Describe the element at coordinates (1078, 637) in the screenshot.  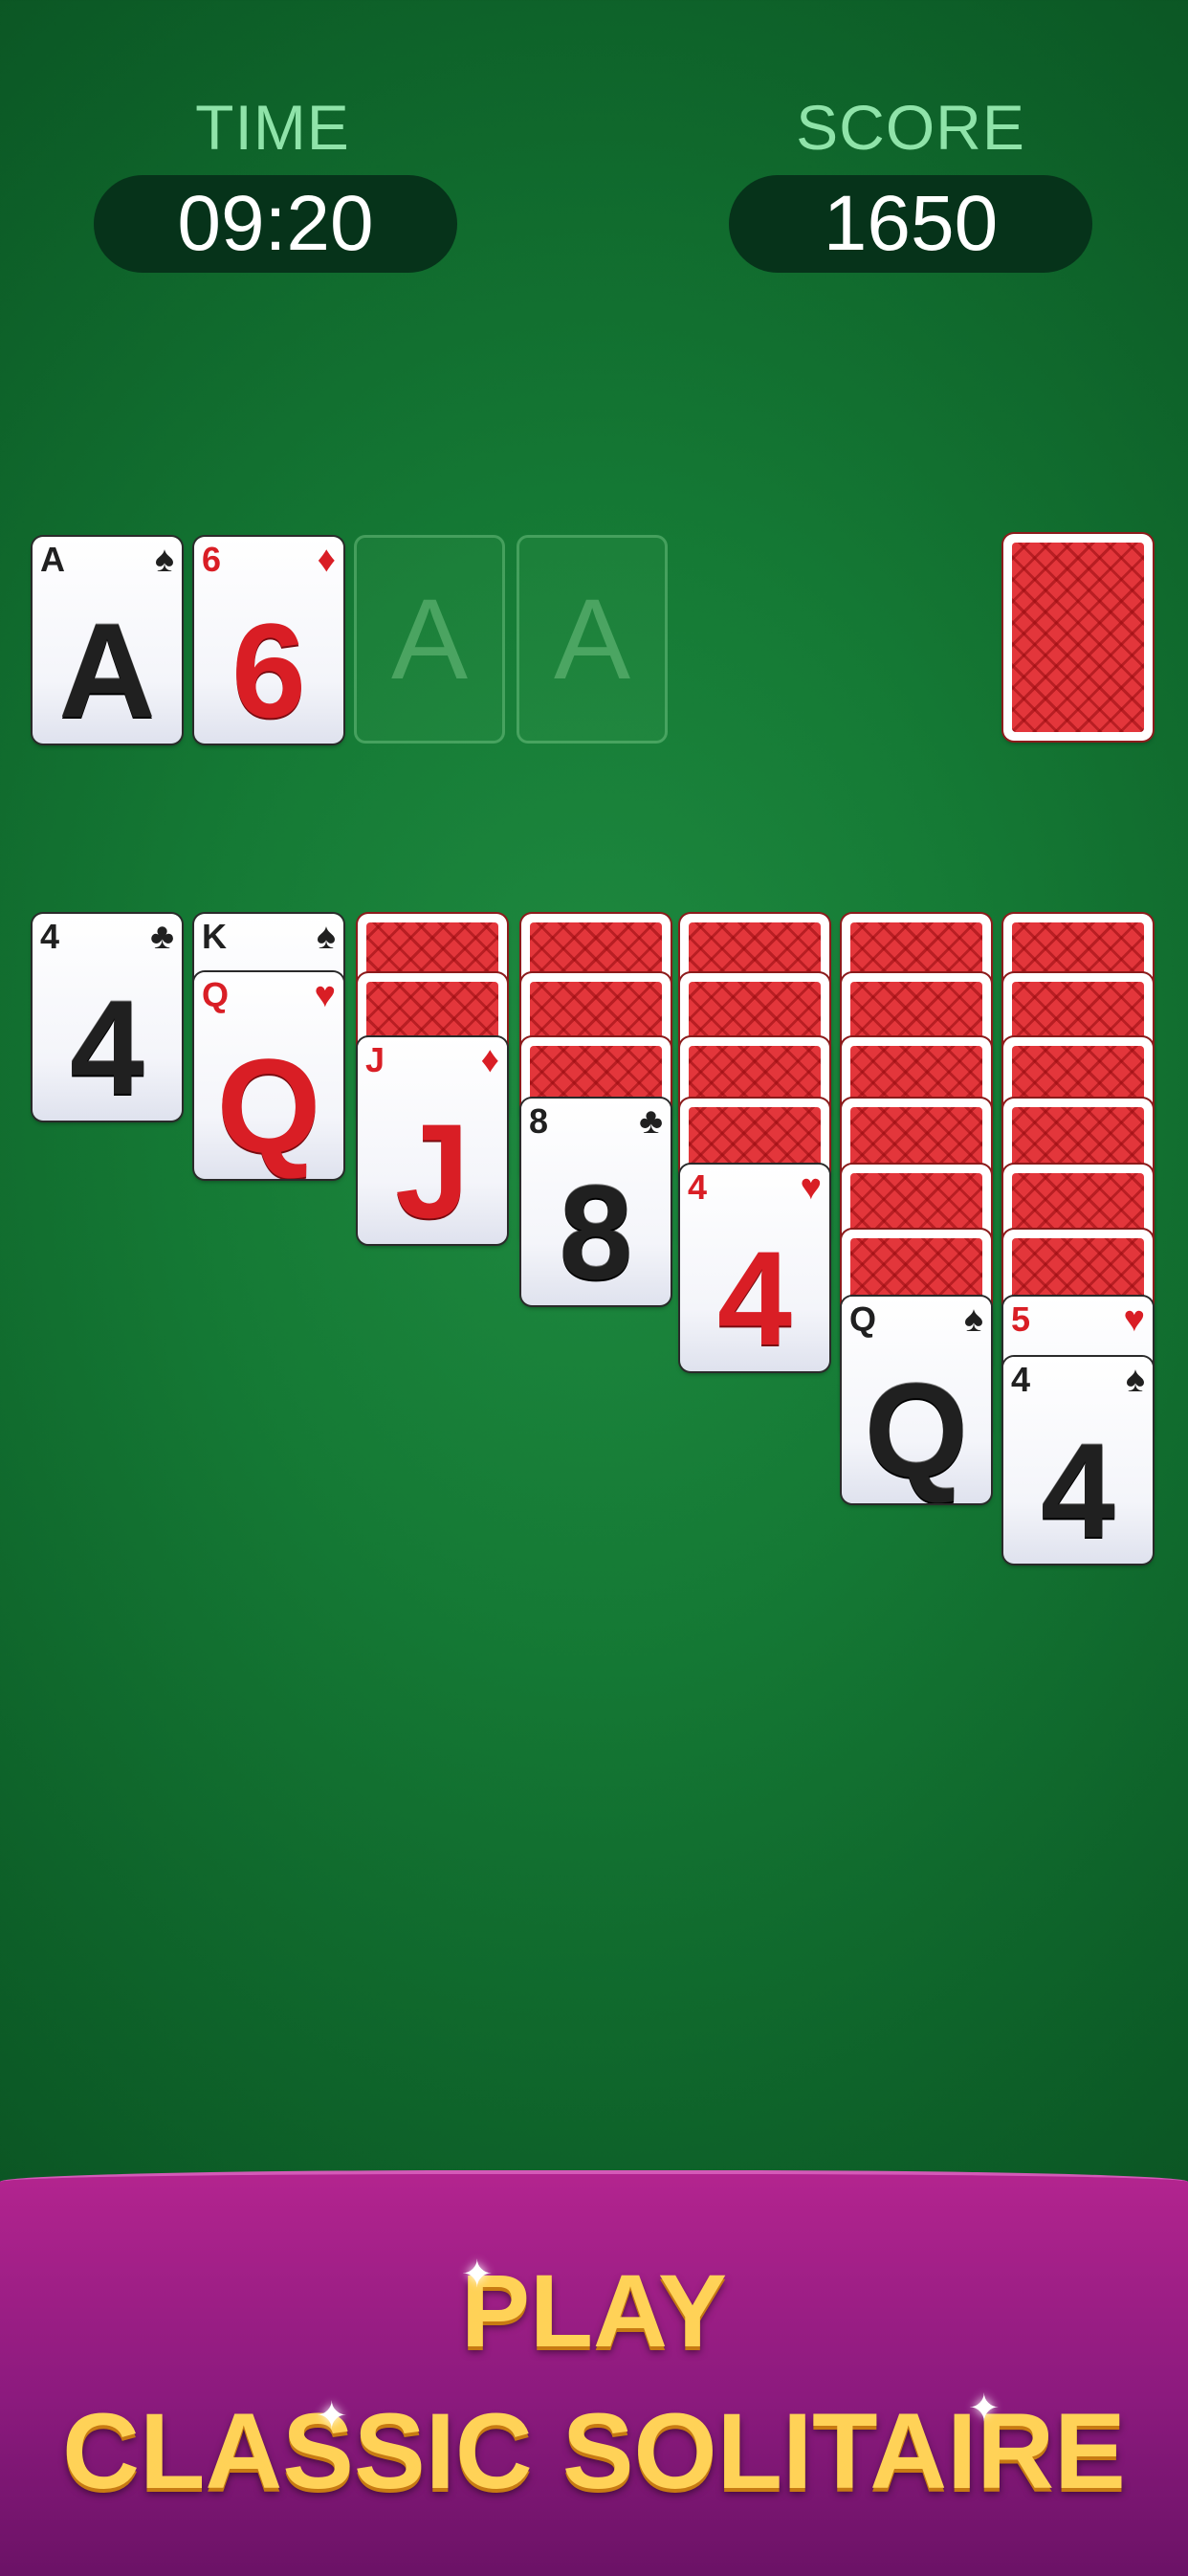
I see `stock-pile` at that location.